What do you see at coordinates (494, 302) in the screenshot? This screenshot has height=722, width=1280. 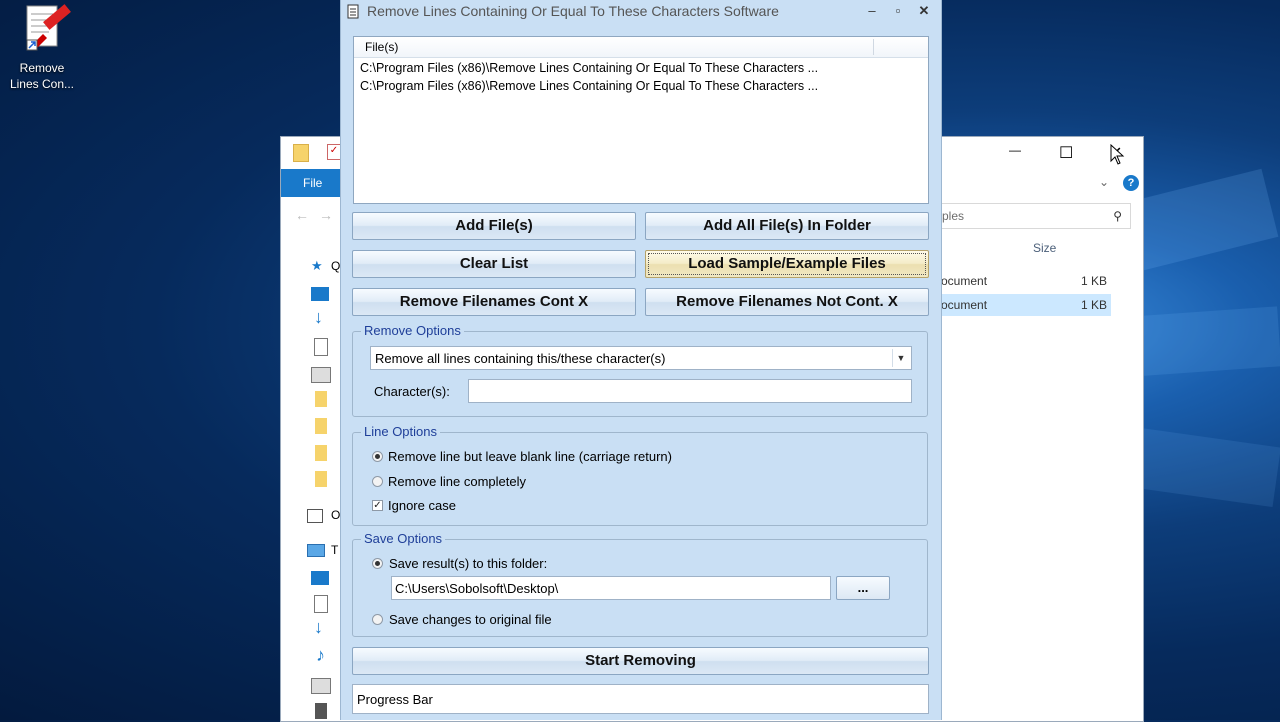 I see `remove-filenames-cont-button: Remove Filenames Cont X` at bounding box center [494, 302].